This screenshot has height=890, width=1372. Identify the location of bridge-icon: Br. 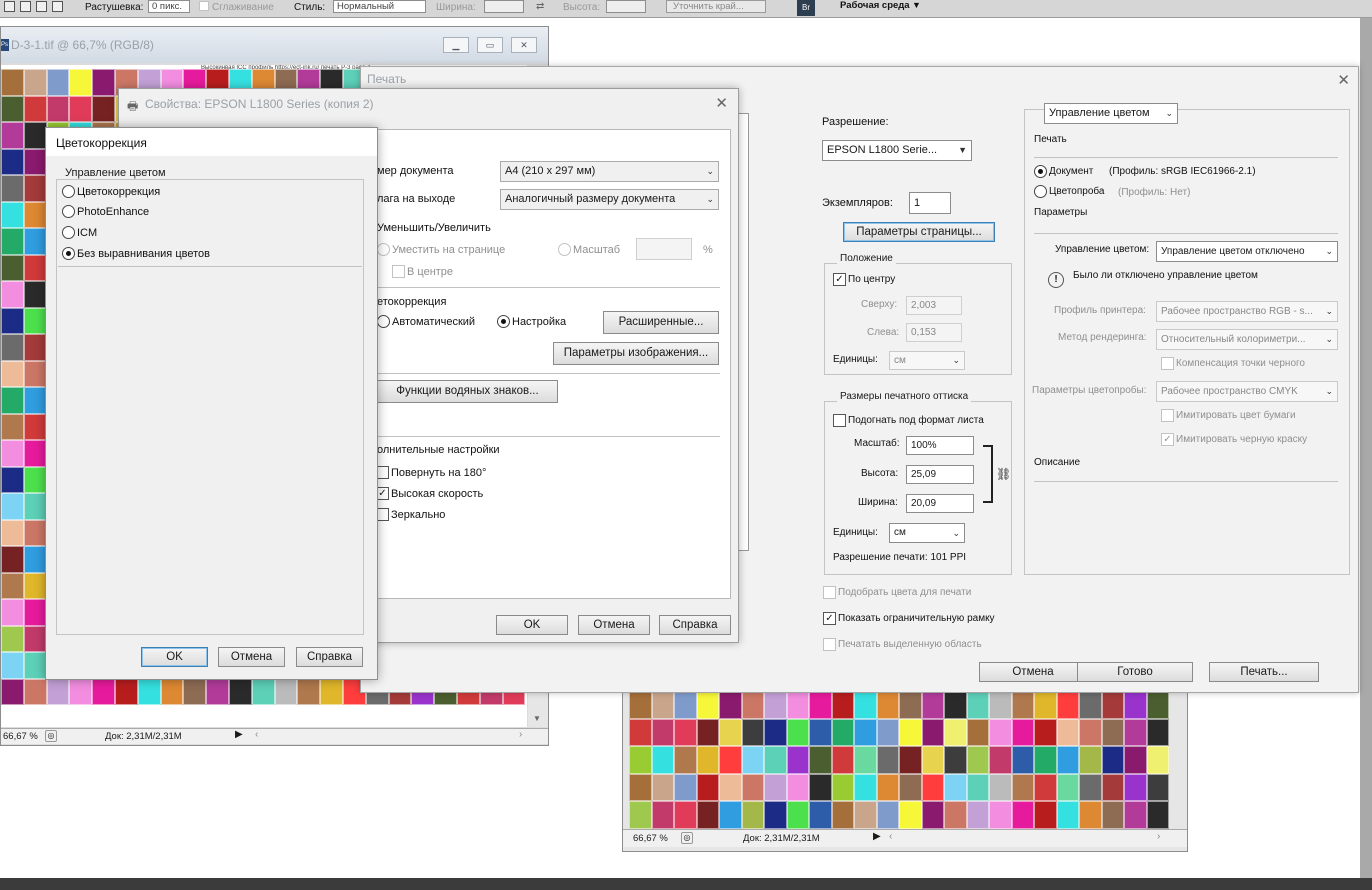
(806, 8).